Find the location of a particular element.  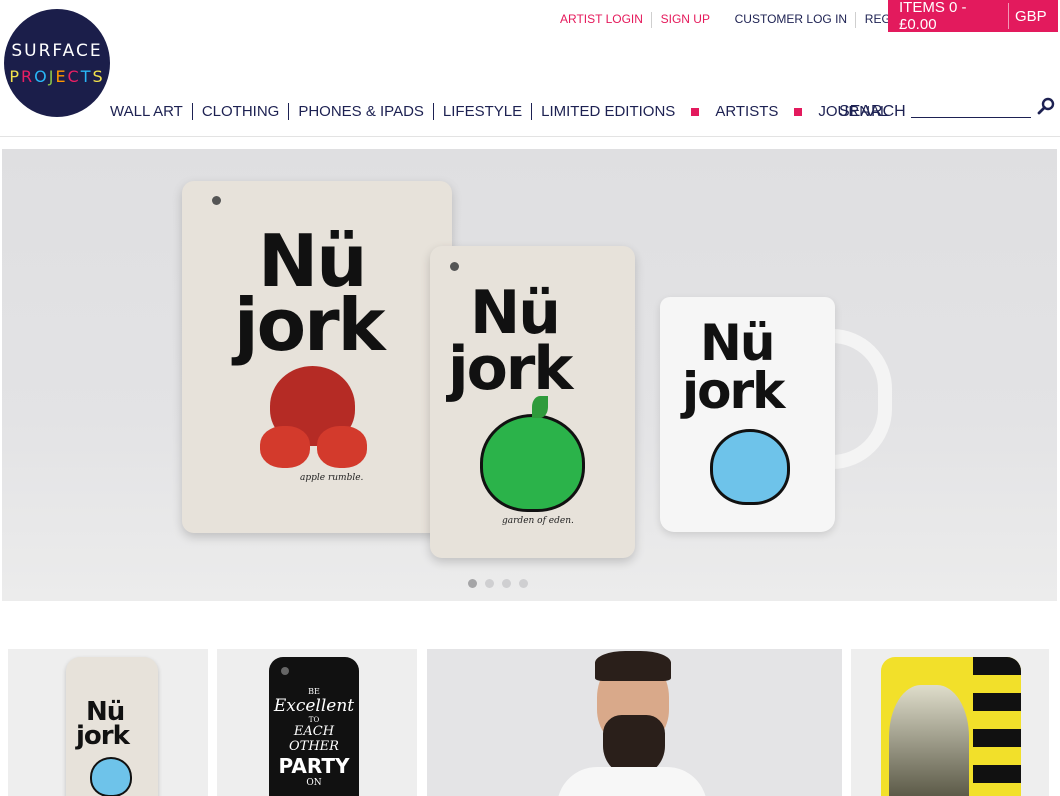

iphone-case-yellow is located at coordinates (951, 726).